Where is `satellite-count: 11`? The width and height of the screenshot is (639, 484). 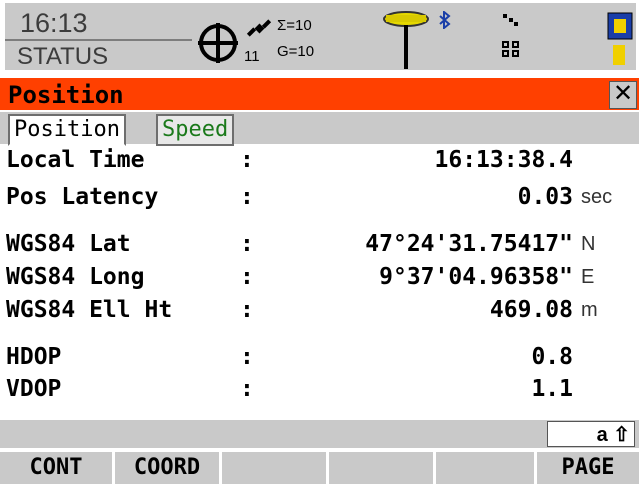 satellite-count: 11 is located at coordinates (252, 56).